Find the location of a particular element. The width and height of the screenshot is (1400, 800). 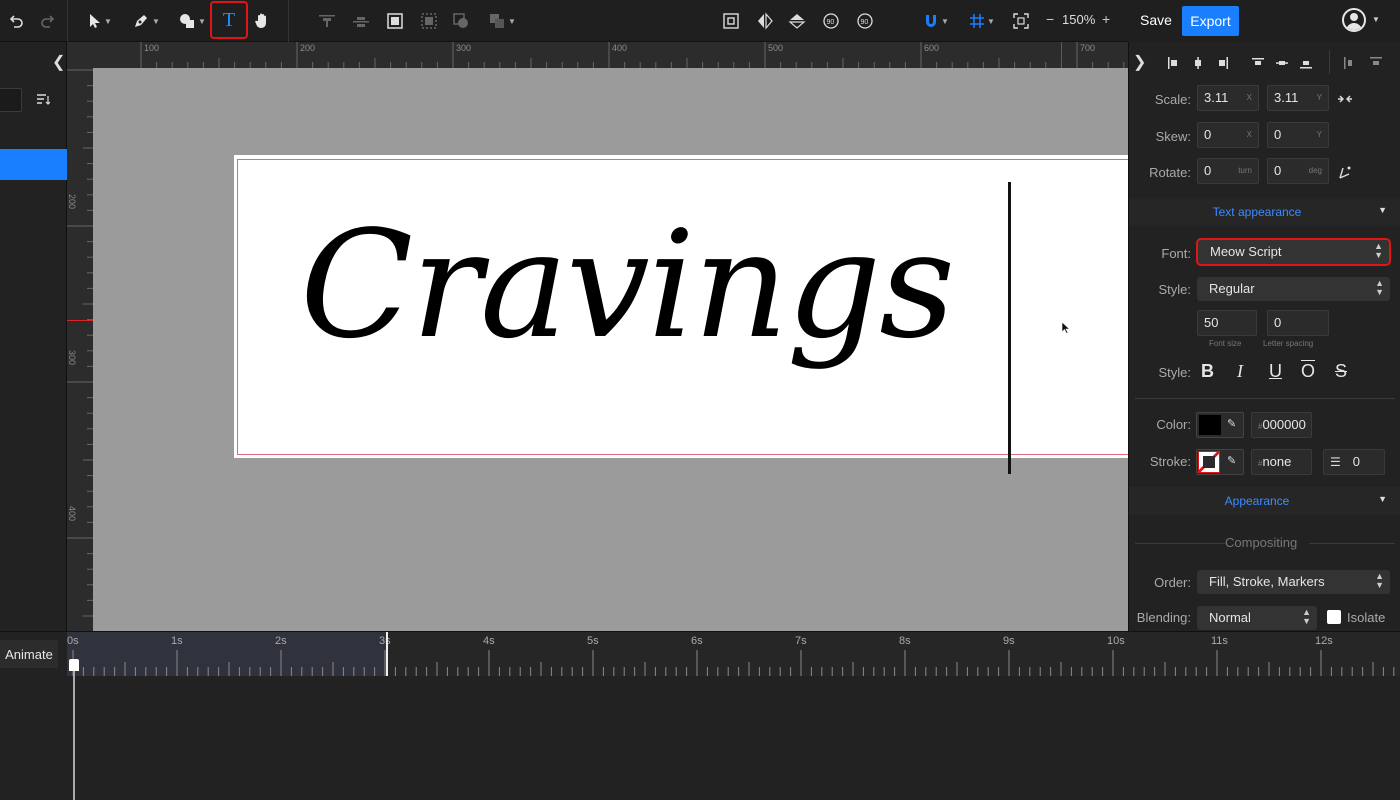

hand-tool-icon is located at coordinates (263, 21).